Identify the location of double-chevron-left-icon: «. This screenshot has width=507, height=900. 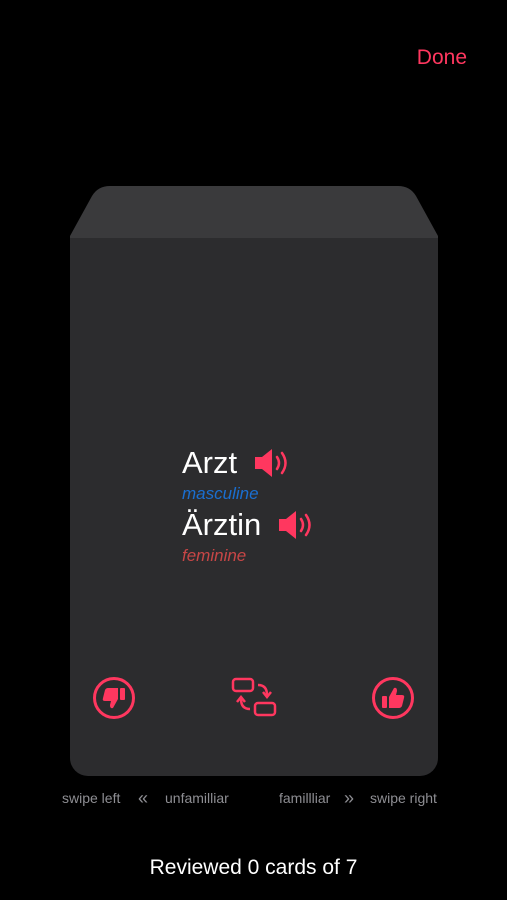
(143, 798).